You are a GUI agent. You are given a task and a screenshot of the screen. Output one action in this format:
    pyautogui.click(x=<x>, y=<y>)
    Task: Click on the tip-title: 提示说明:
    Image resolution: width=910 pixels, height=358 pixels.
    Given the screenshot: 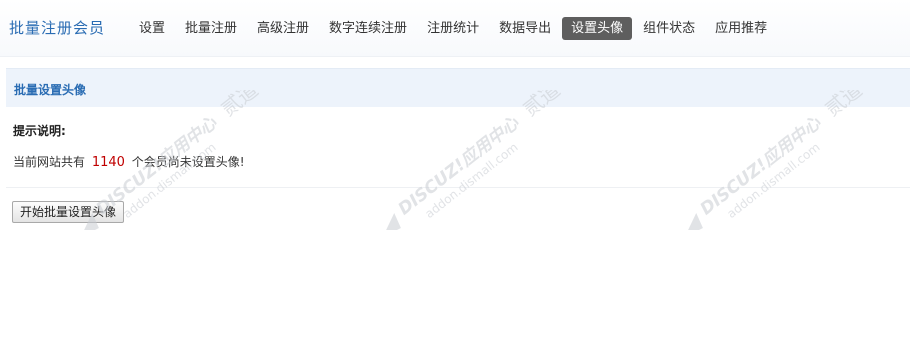 What is the action you would take?
    pyautogui.click(x=39, y=131)
    